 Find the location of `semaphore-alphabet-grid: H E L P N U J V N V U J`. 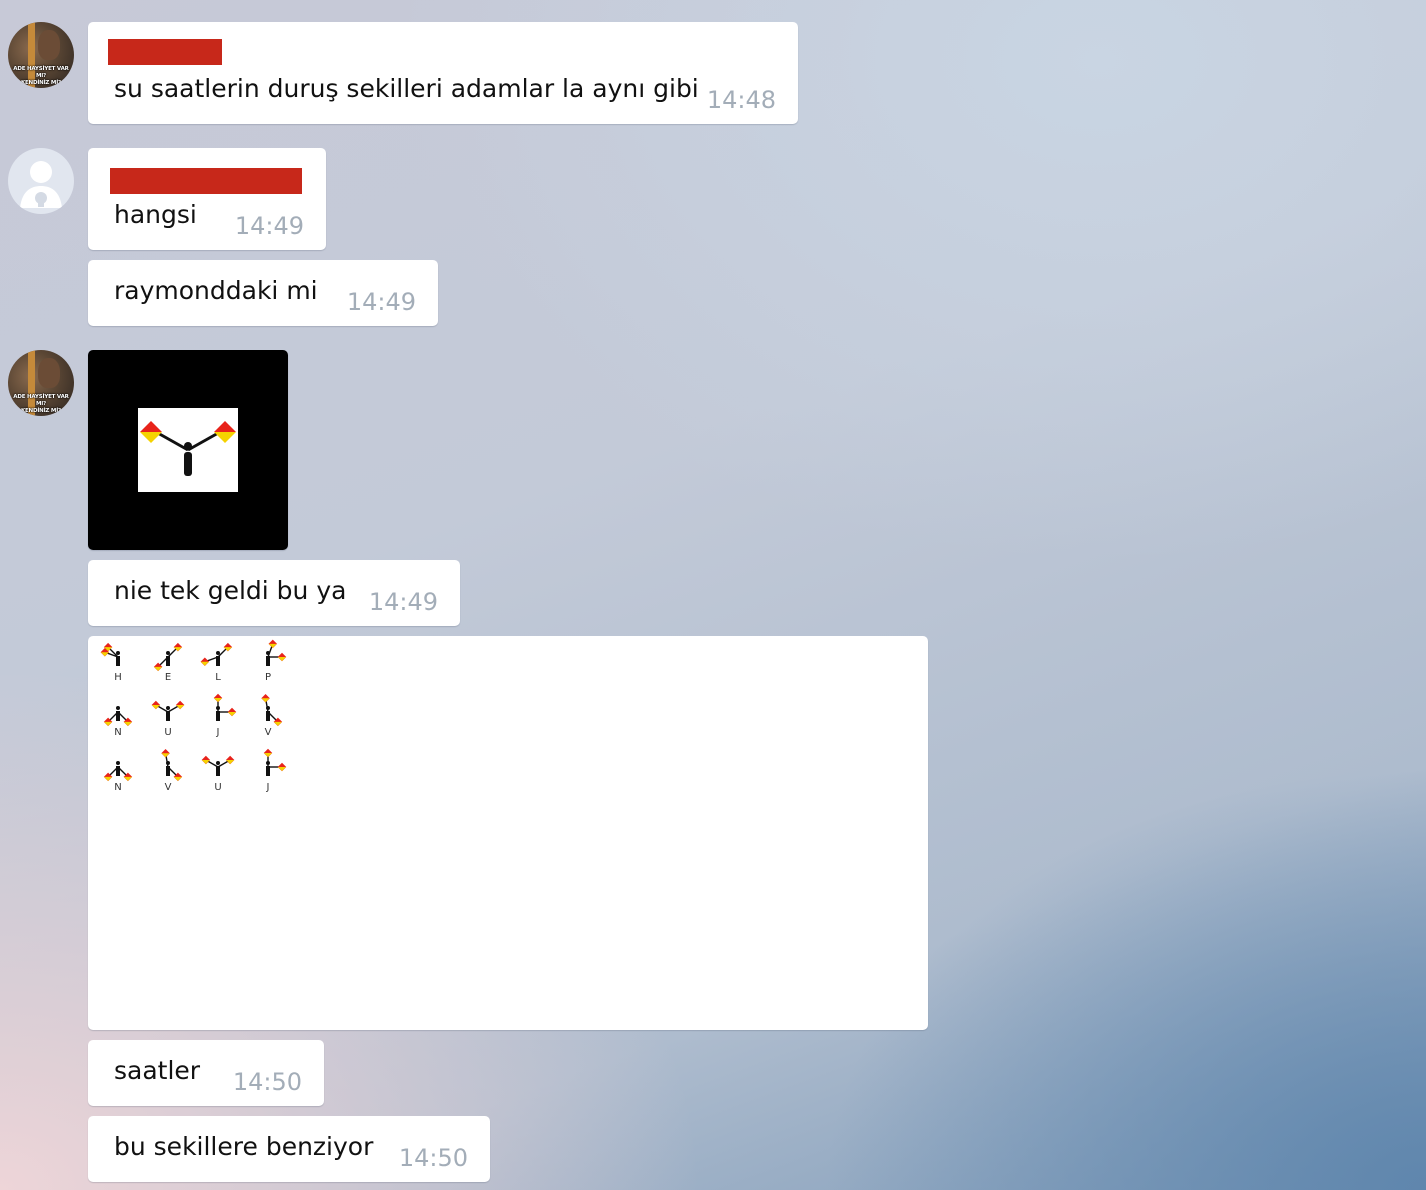

semaphore-alphabet-grid: H E L P N U J V N V U J is located at coordinates (198, 721).